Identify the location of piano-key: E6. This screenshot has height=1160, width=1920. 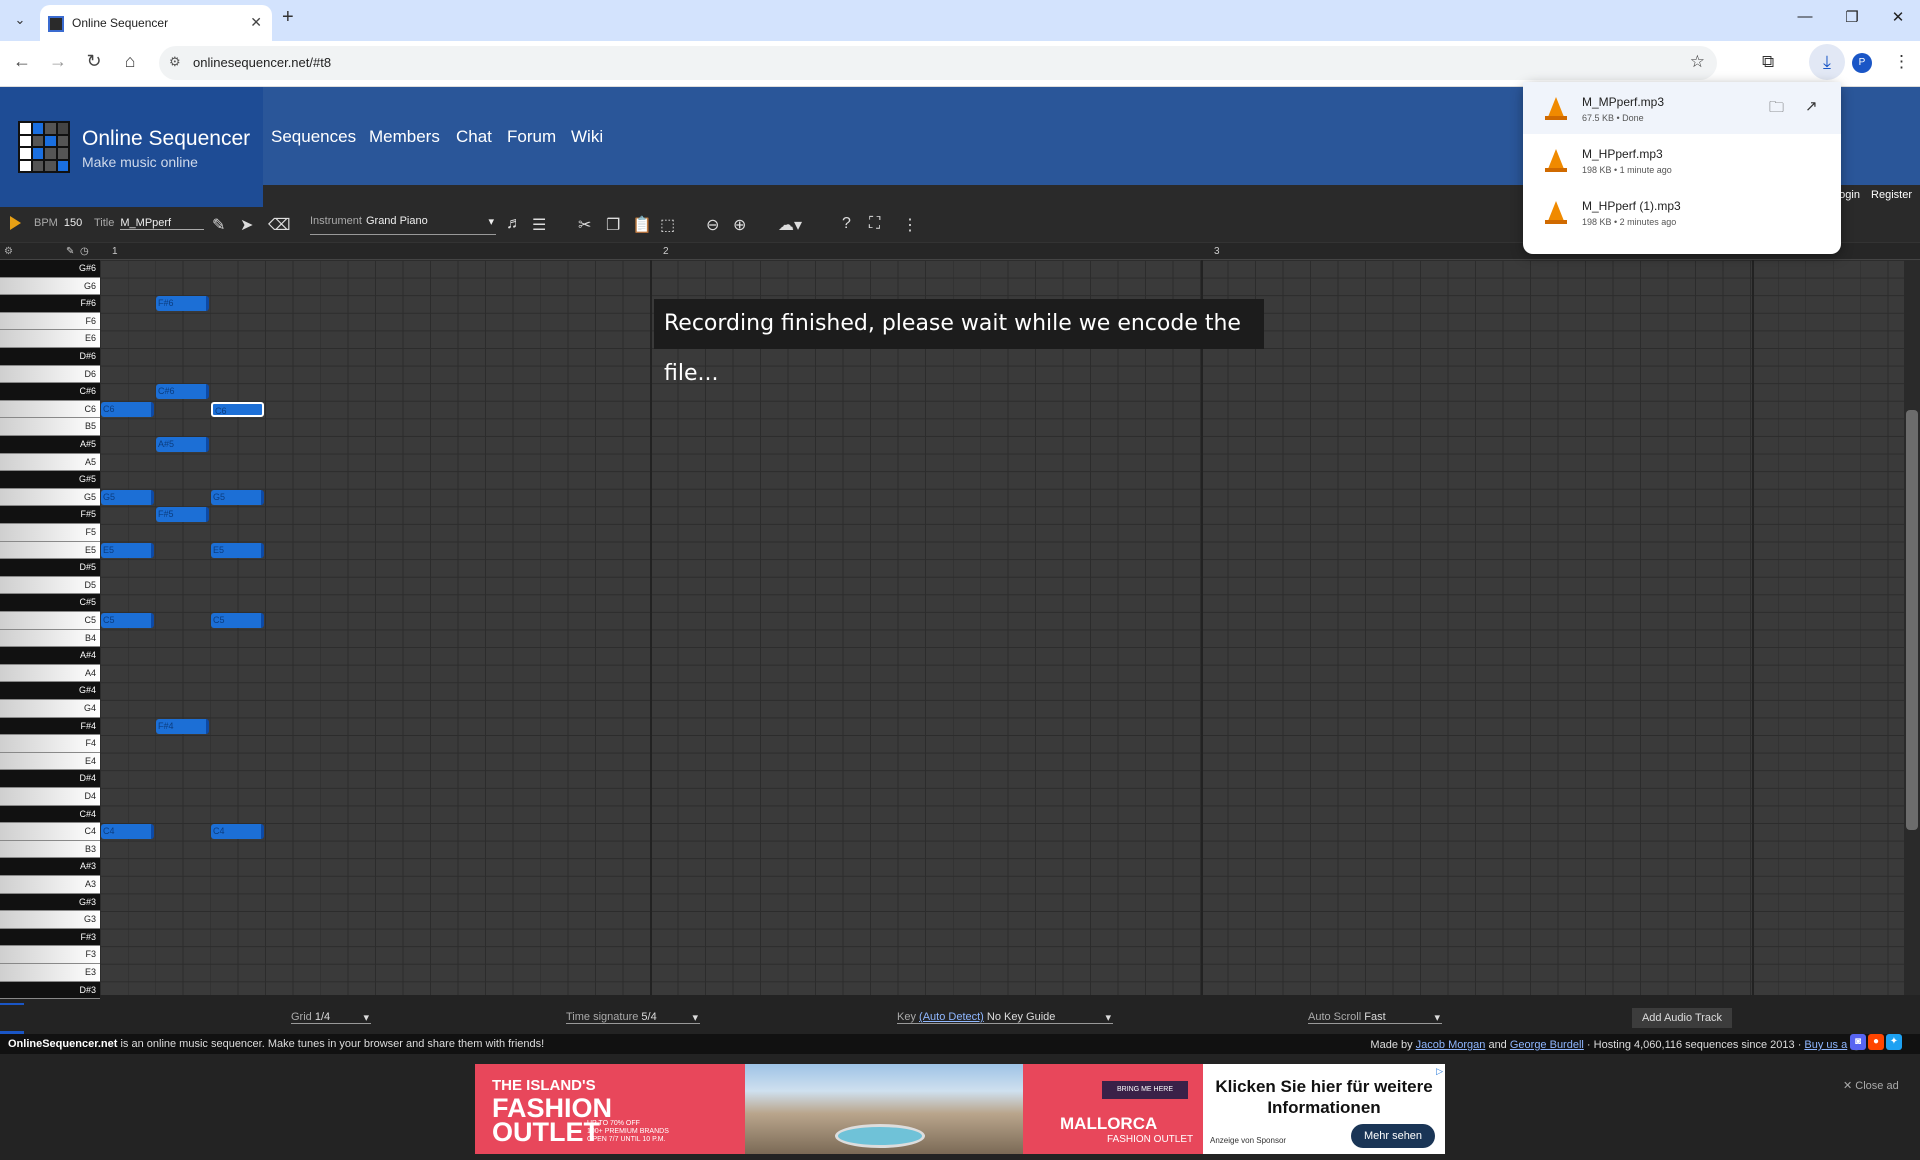
(50, 339).